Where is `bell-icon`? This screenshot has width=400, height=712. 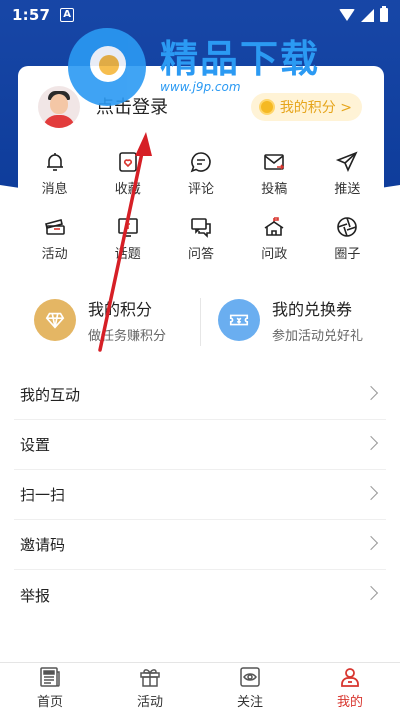 bell-icon is located at coordinates (54, 162).